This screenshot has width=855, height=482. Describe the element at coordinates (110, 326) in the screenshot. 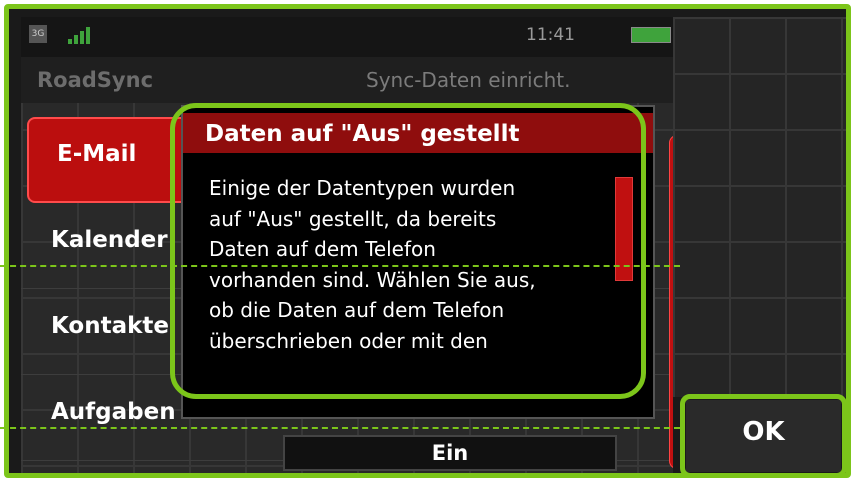

I see `list-item-label: Kontakte` at that location.